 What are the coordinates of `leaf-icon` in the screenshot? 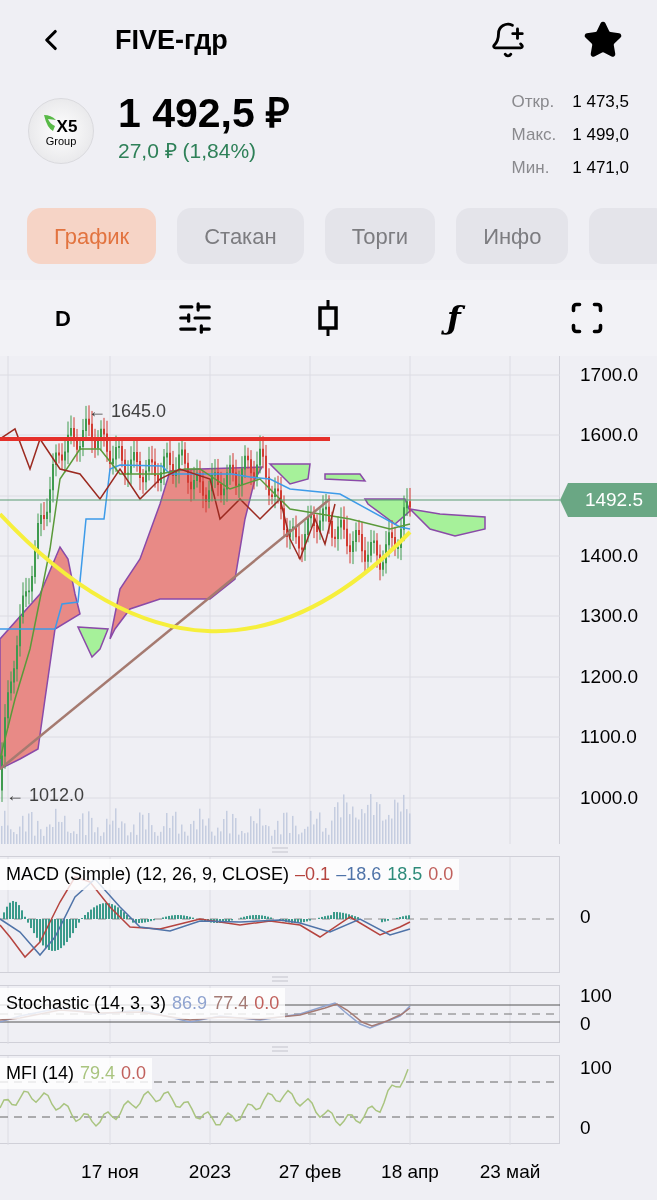 It's located at (50, 123).